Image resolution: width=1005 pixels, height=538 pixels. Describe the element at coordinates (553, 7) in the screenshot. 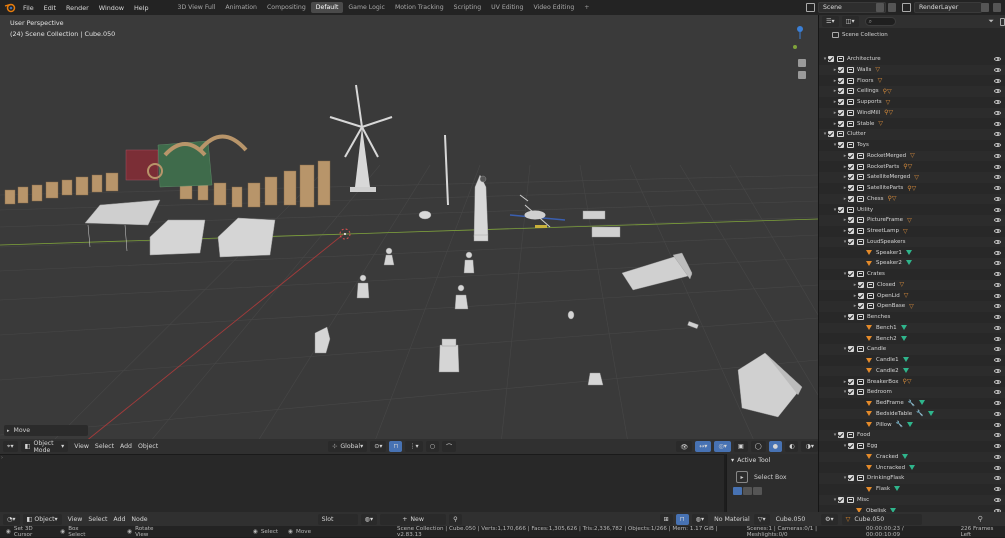

I see `tab-video-editing: Video Editing` at that location.